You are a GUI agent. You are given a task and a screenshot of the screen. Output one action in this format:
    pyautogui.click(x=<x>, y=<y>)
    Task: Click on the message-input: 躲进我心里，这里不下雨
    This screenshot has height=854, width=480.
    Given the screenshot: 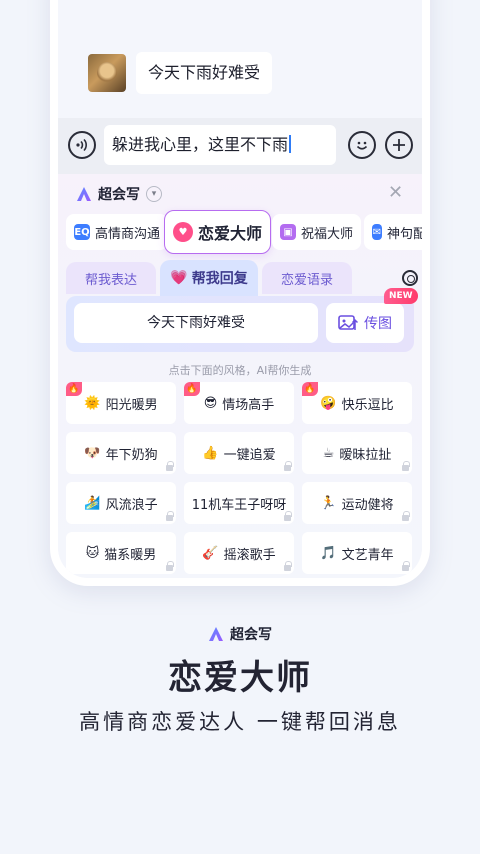 What is the action you would take?
    pyautogui.click(x=220, y=145)
    